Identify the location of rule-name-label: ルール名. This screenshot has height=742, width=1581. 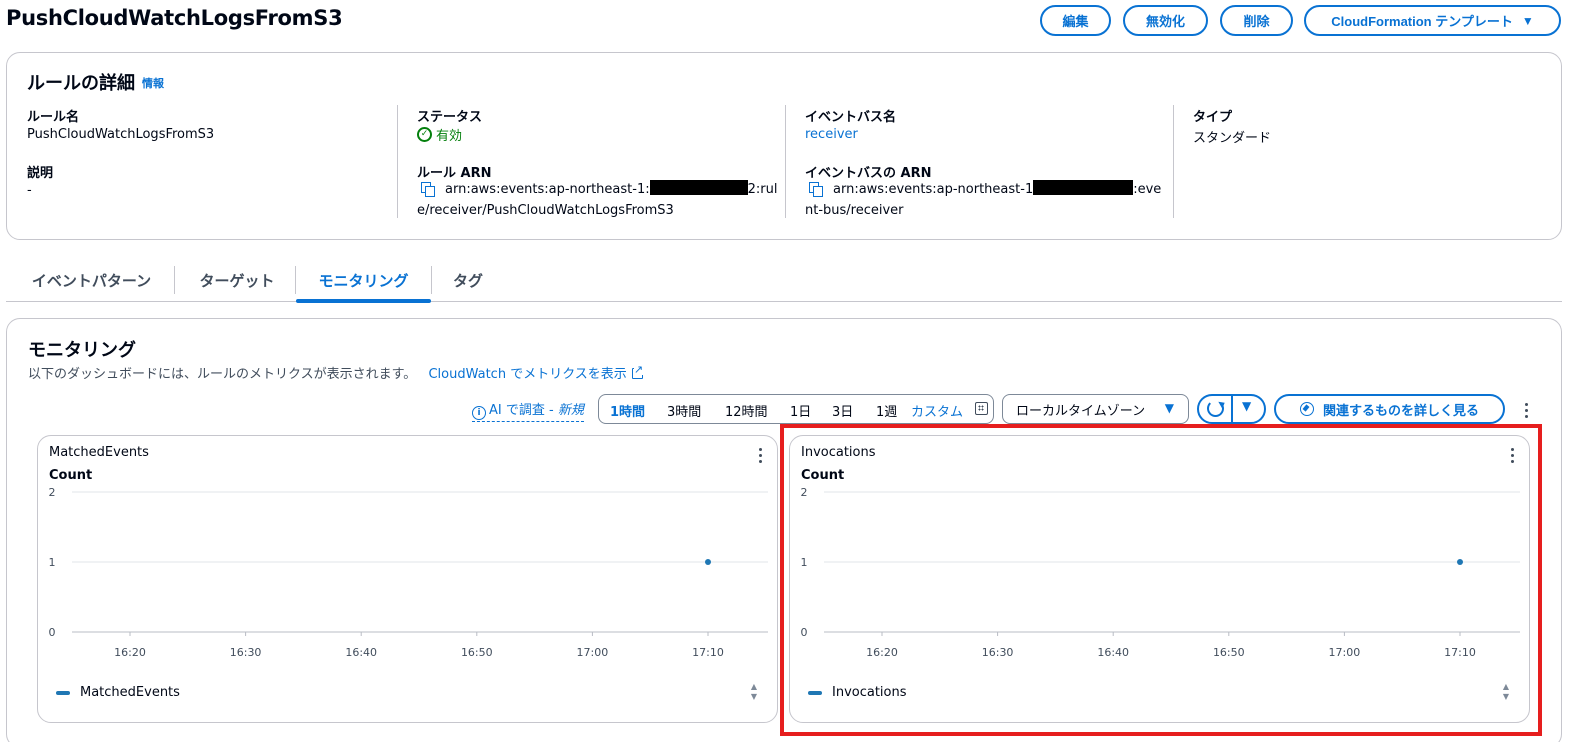
(53, 117).